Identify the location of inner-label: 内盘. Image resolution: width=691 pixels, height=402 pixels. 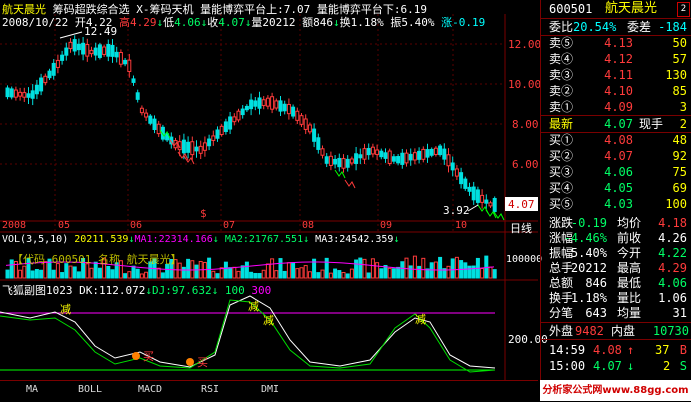
(623, 331).